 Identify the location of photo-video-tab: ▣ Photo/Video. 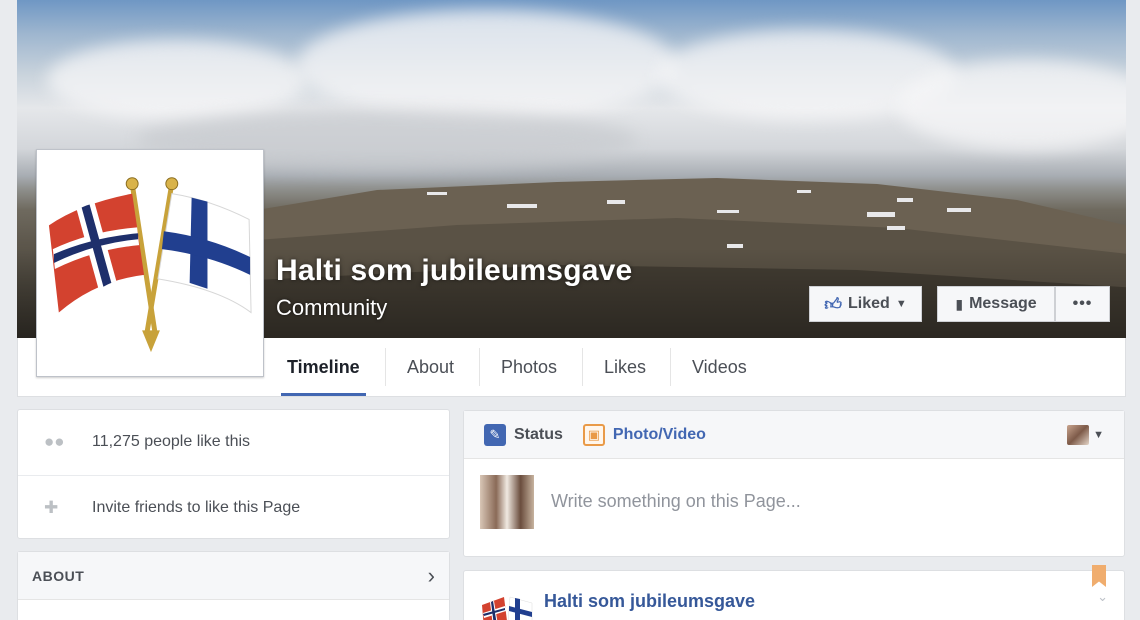
(644, 434).